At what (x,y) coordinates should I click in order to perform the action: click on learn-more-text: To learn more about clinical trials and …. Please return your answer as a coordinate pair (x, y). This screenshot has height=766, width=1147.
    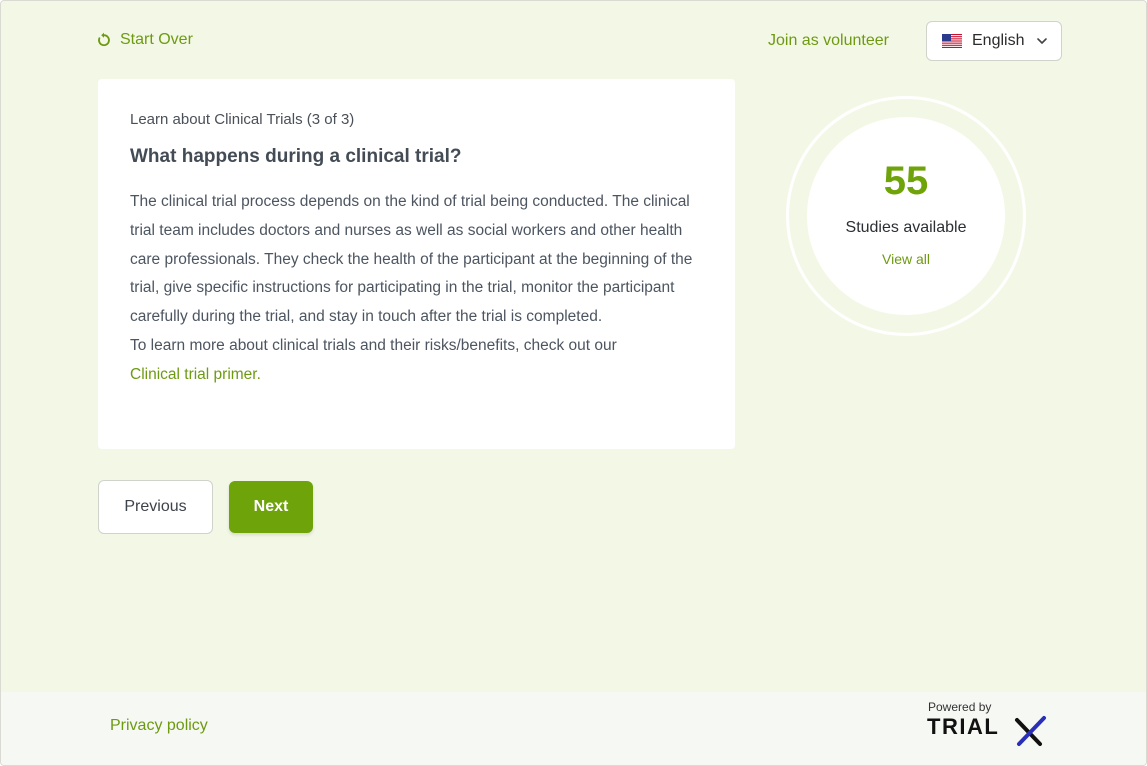
    Looking at the image, I should click on (373, 345).